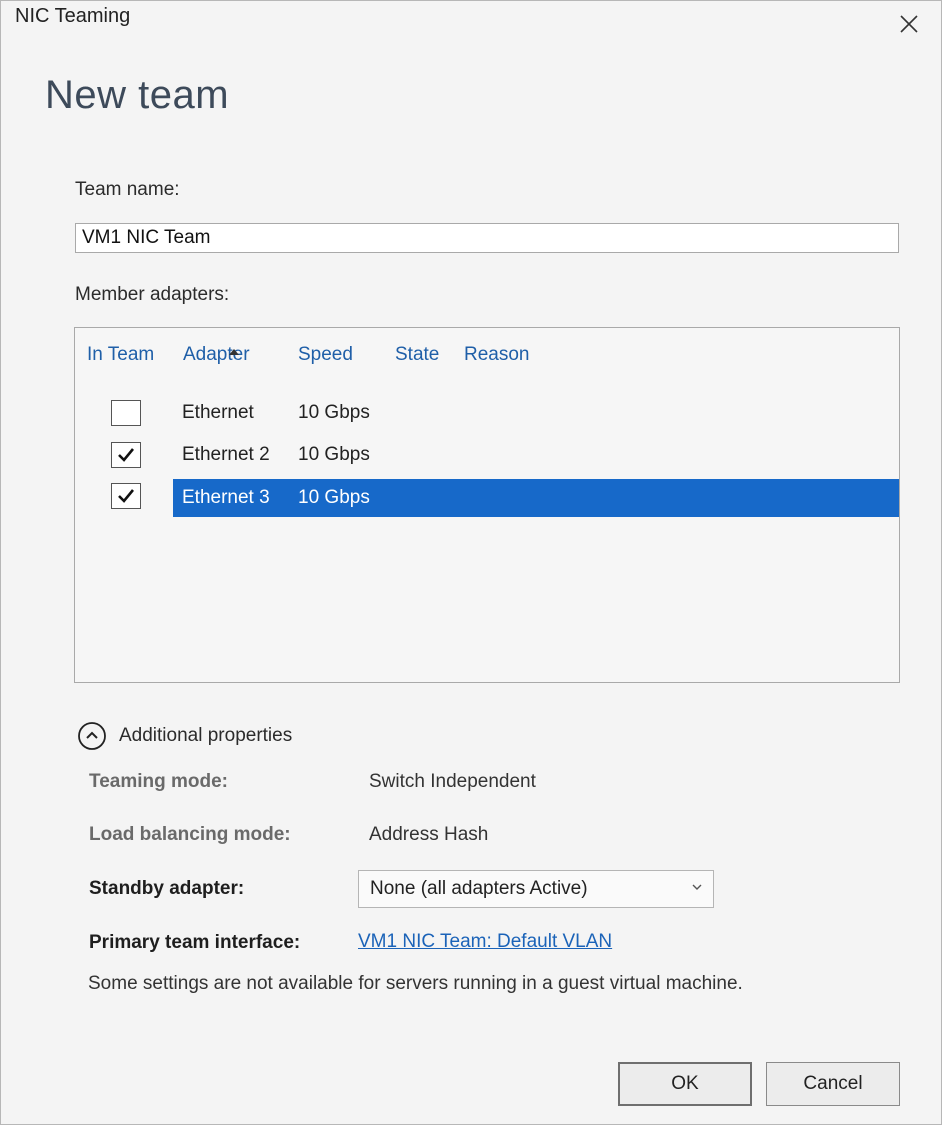 The width and height of the screenshot is (942, 1125). Describe the element at coordinates (488, 455) in the screenshot. I see `table-row: Ethernet 2 10 Gbps` at that location.